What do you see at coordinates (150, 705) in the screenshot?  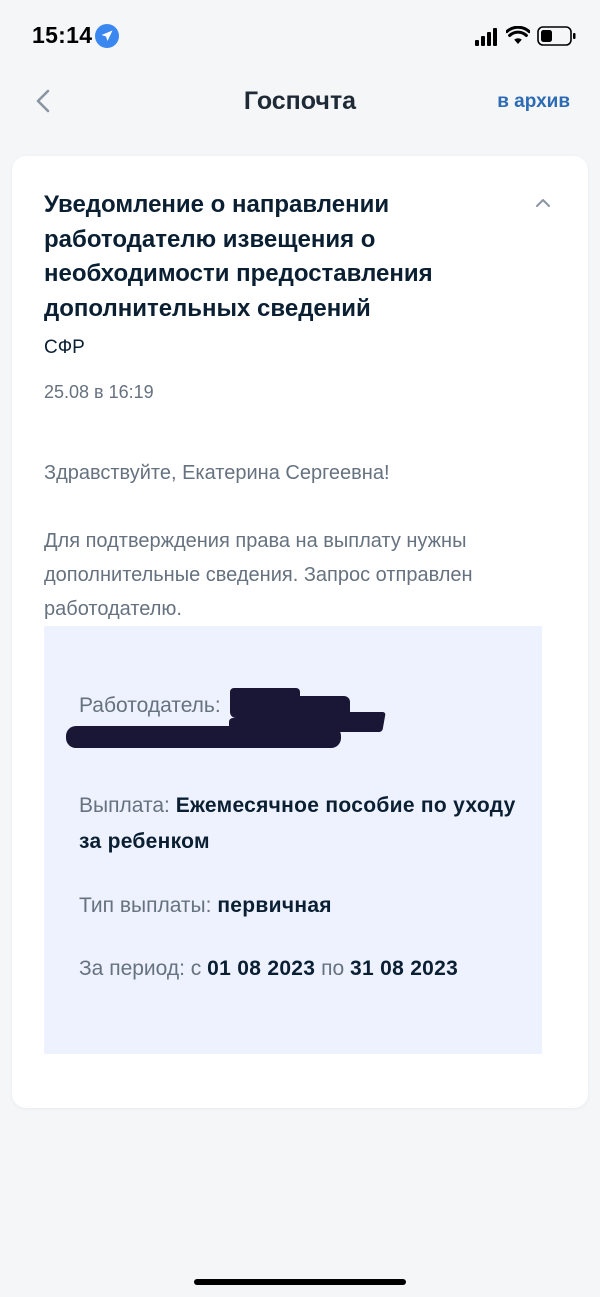 I see `employer-label: Работодатель:` at bounding box center [150, 705].